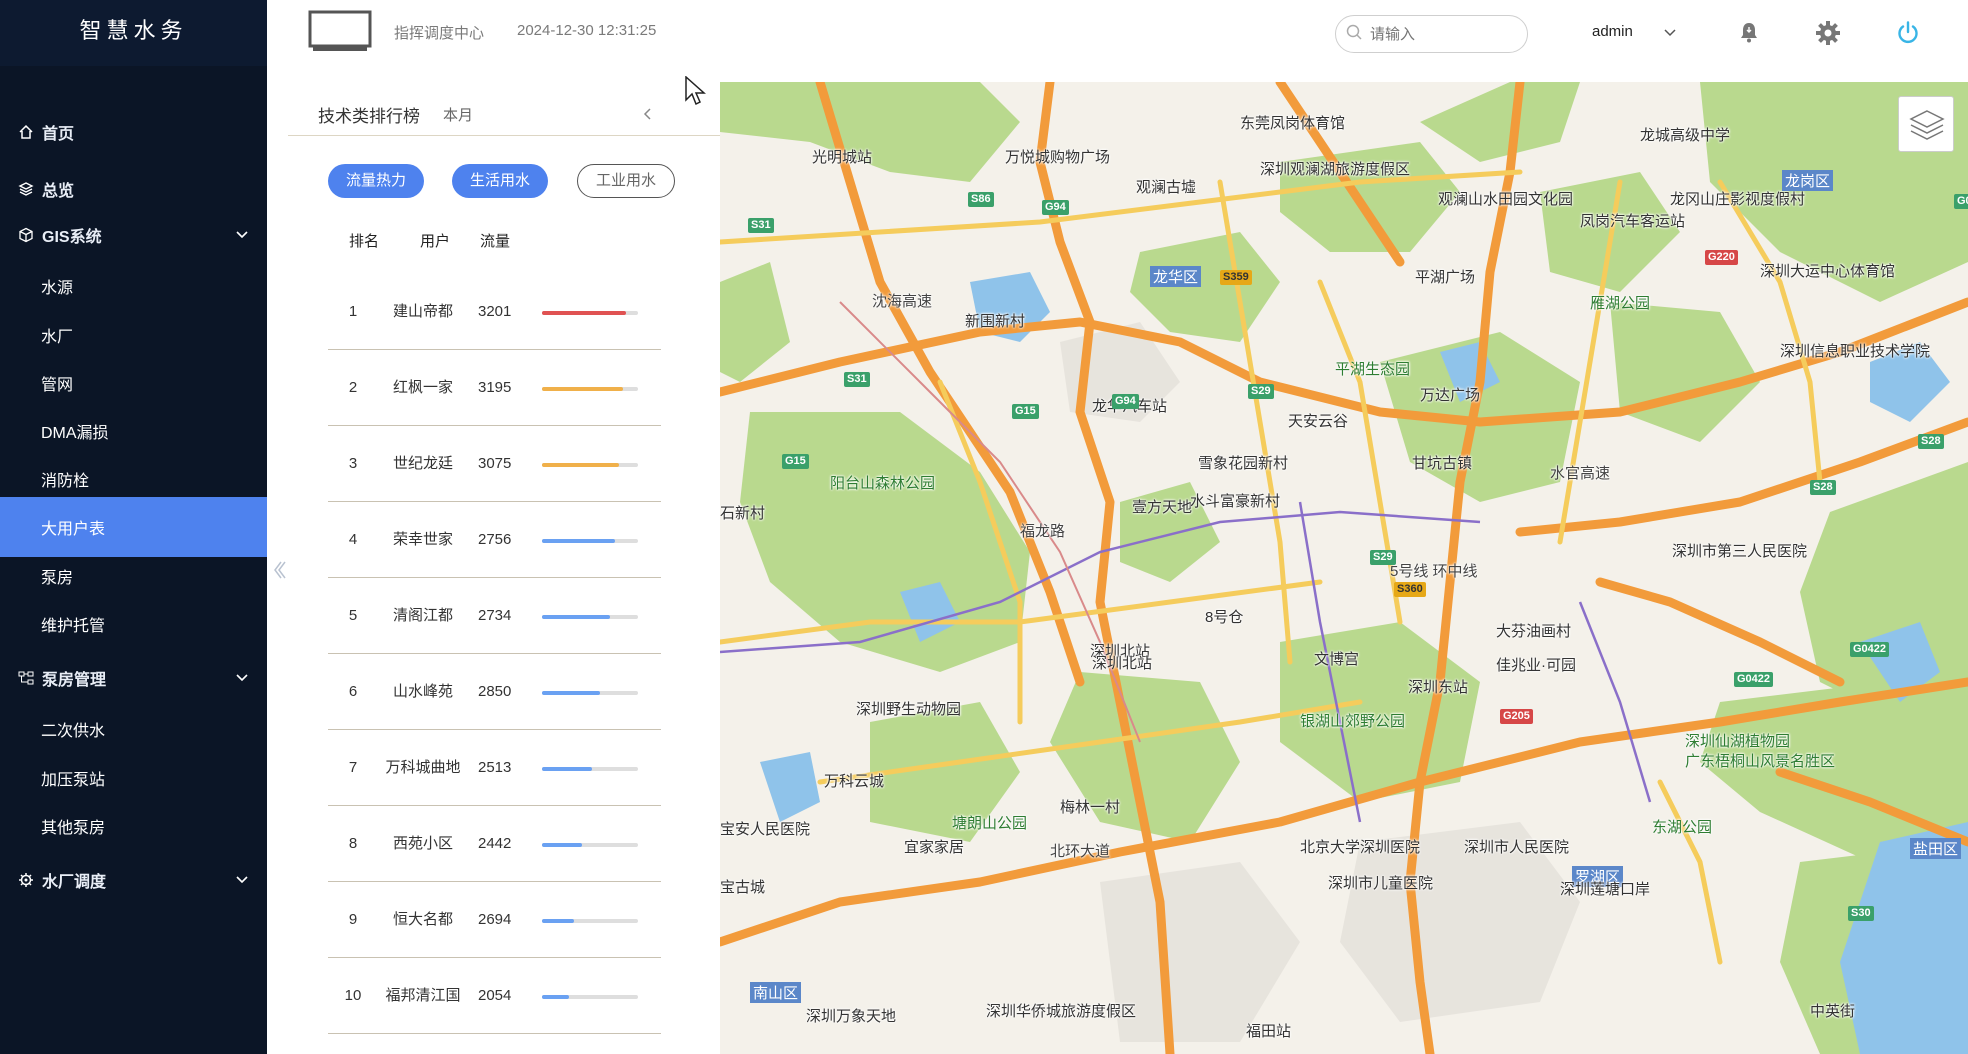  I want to click on map-label: 平湖广场, so click(1445, 276).